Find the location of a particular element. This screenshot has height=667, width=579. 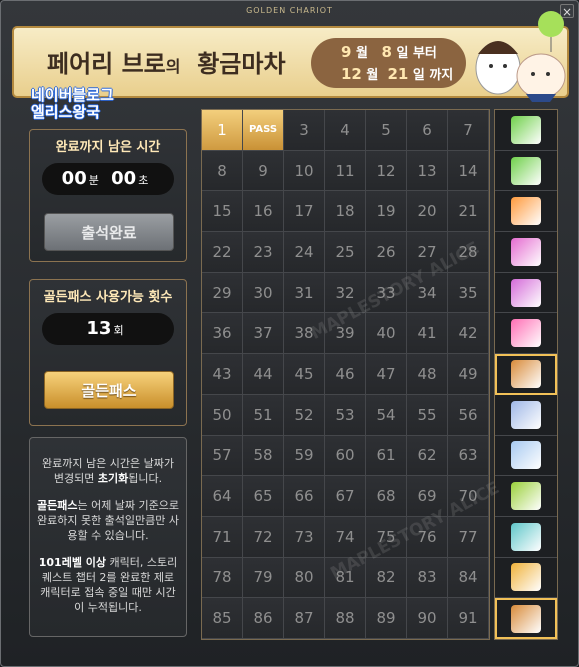

calendar-day-30: 30 is located at coordinates (263, 293).